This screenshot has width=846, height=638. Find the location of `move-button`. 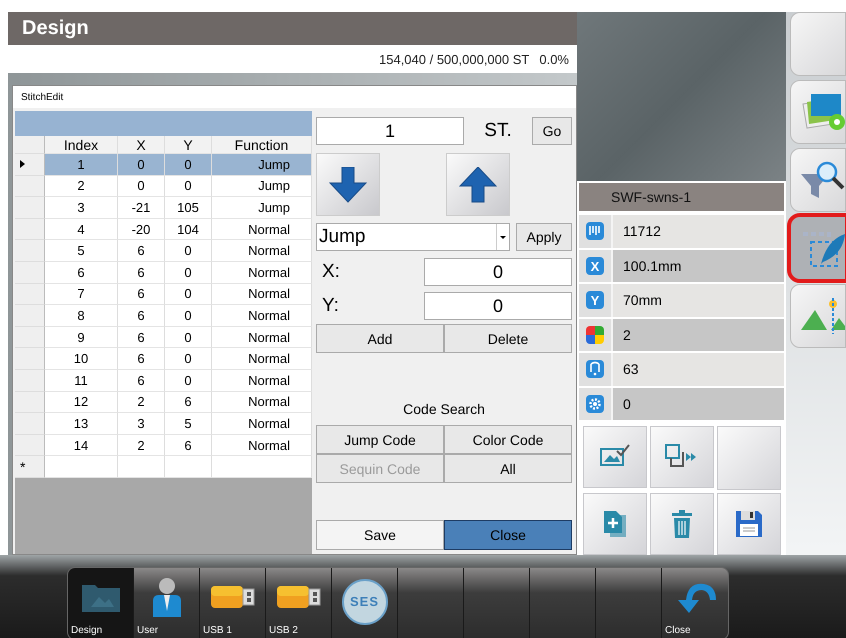

move-button is located at coordinates (682, 457).